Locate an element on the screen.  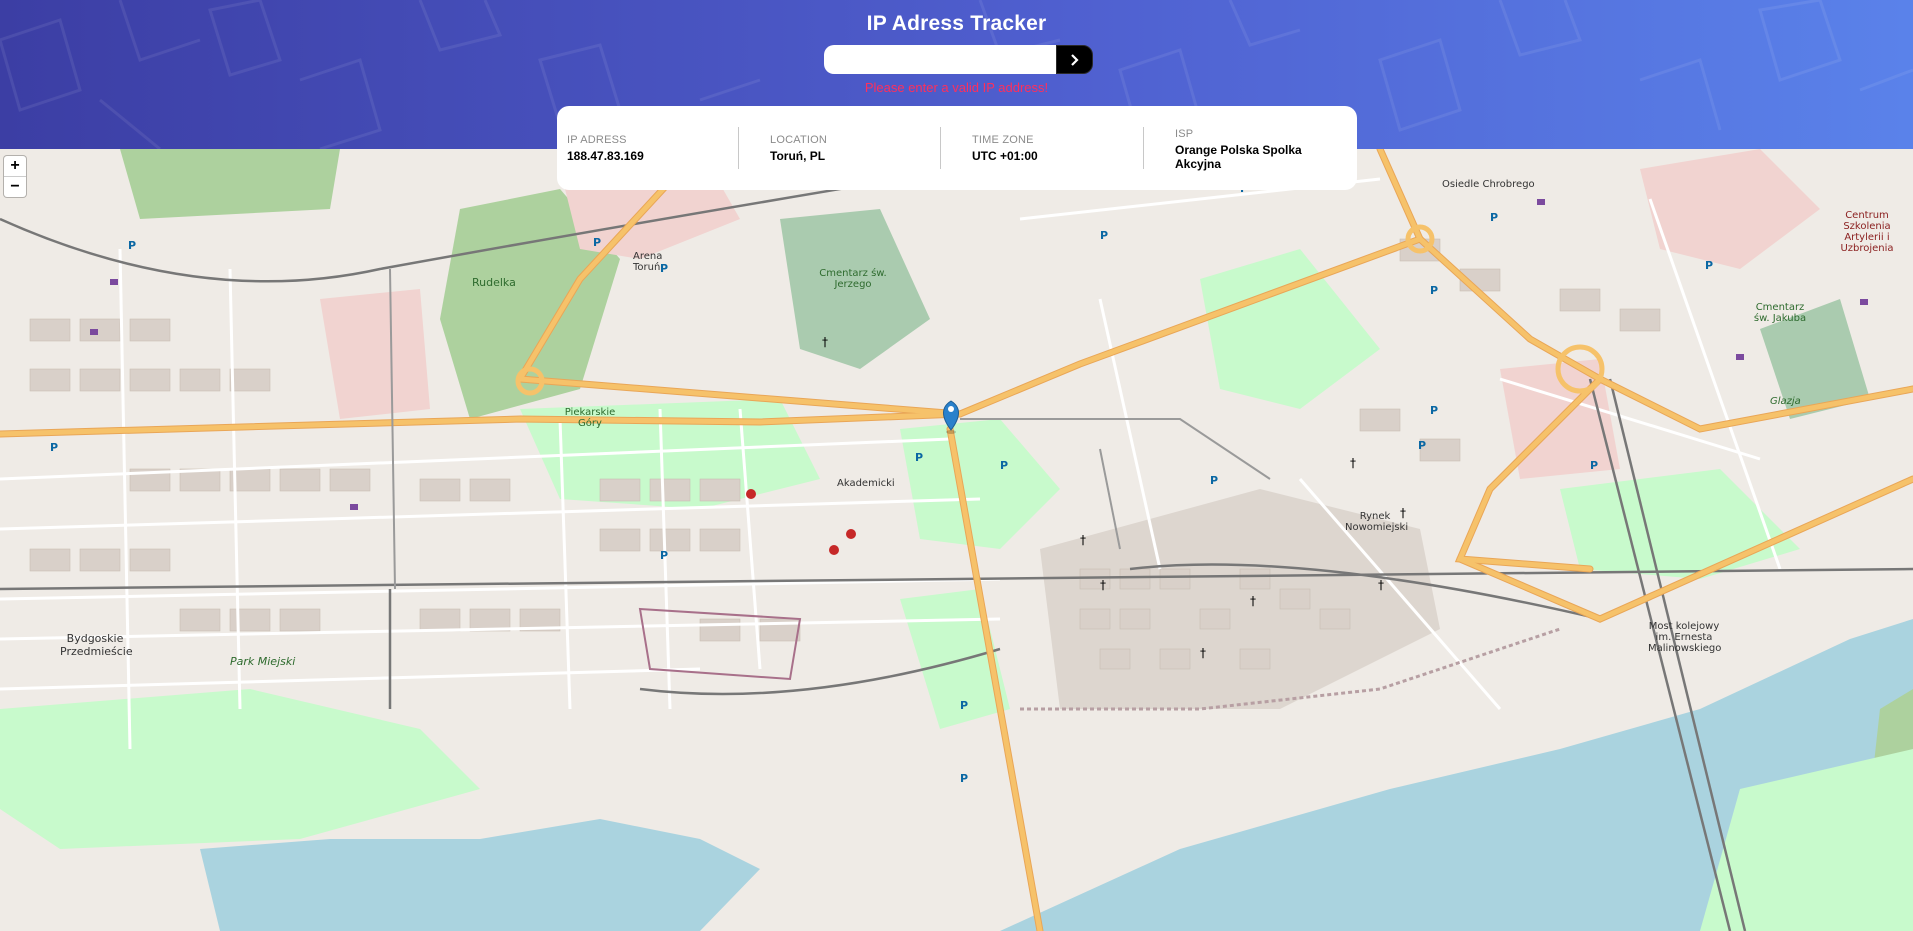
error-message: Please enter a valid IP address! is located at coordinates (956, 87).